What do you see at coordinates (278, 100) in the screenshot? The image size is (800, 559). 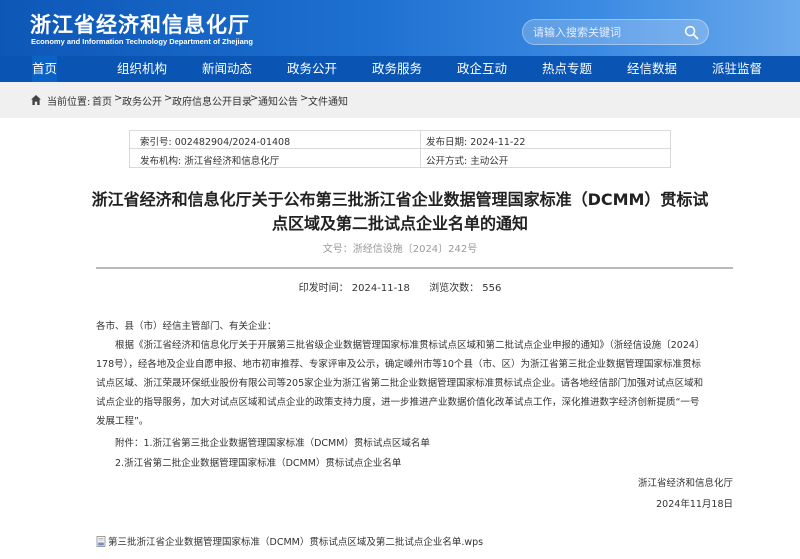 I see `breadcrumb-notices: 通知公告` at bounding box center [278, 100].